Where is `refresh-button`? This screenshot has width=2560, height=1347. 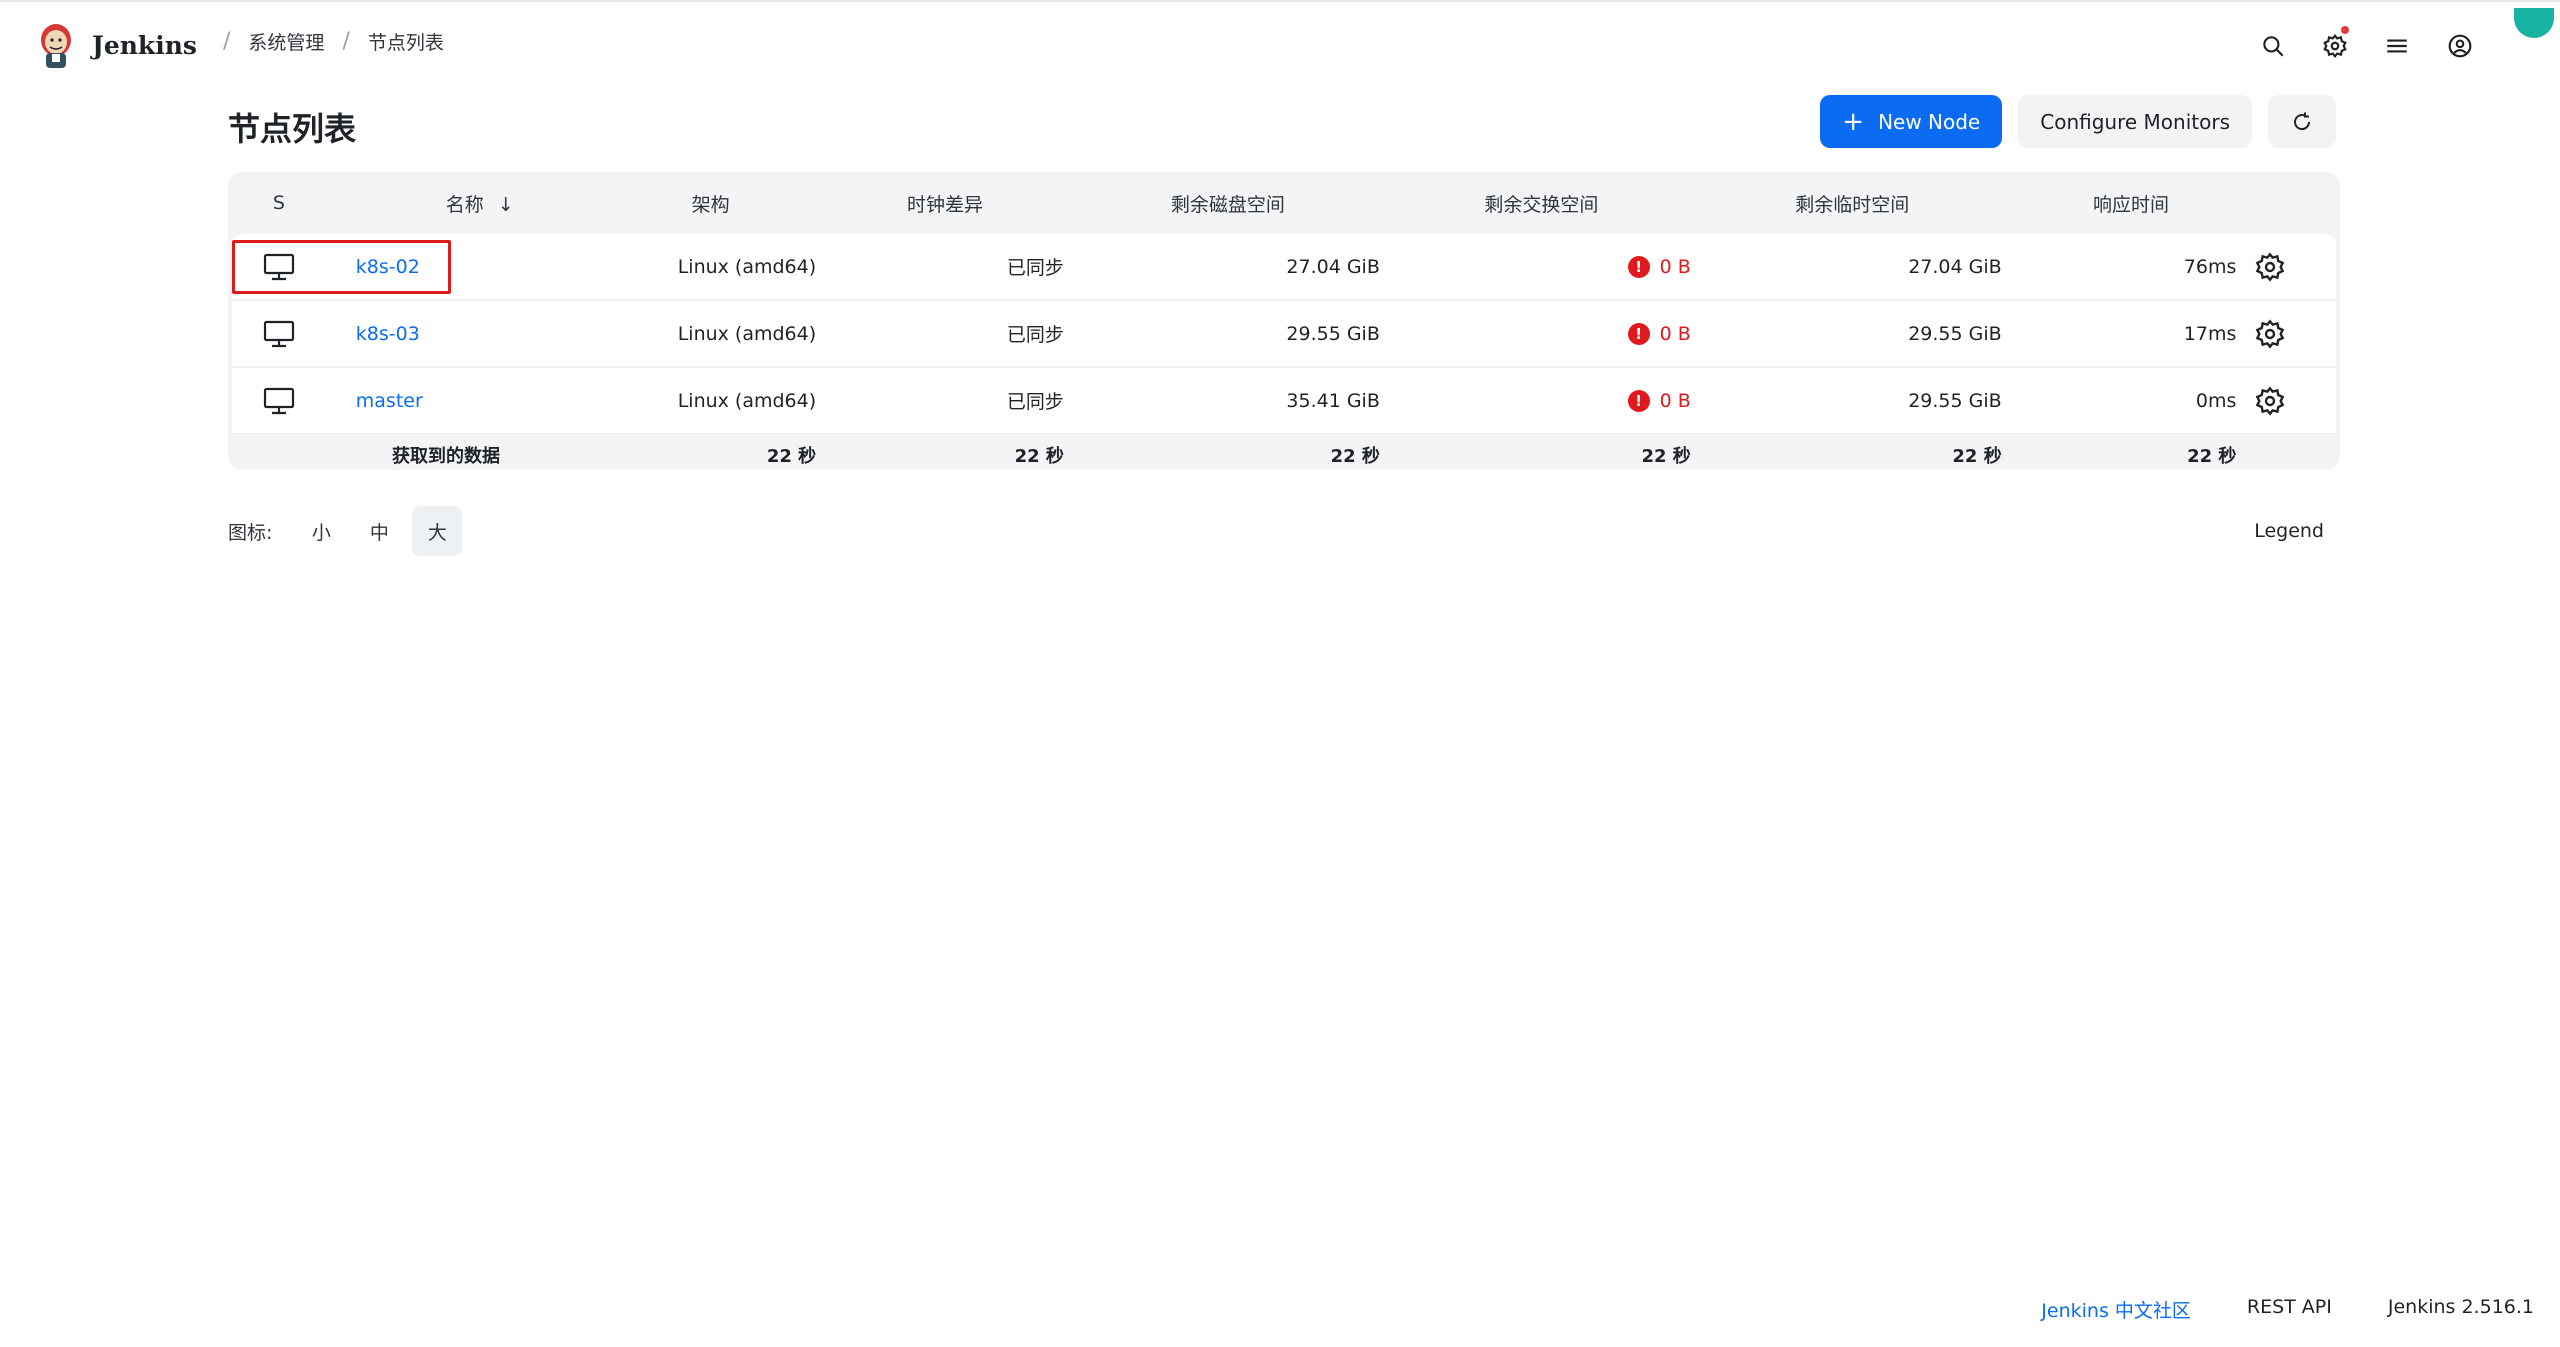
refresh-button is located at coordinates (2302, 121).